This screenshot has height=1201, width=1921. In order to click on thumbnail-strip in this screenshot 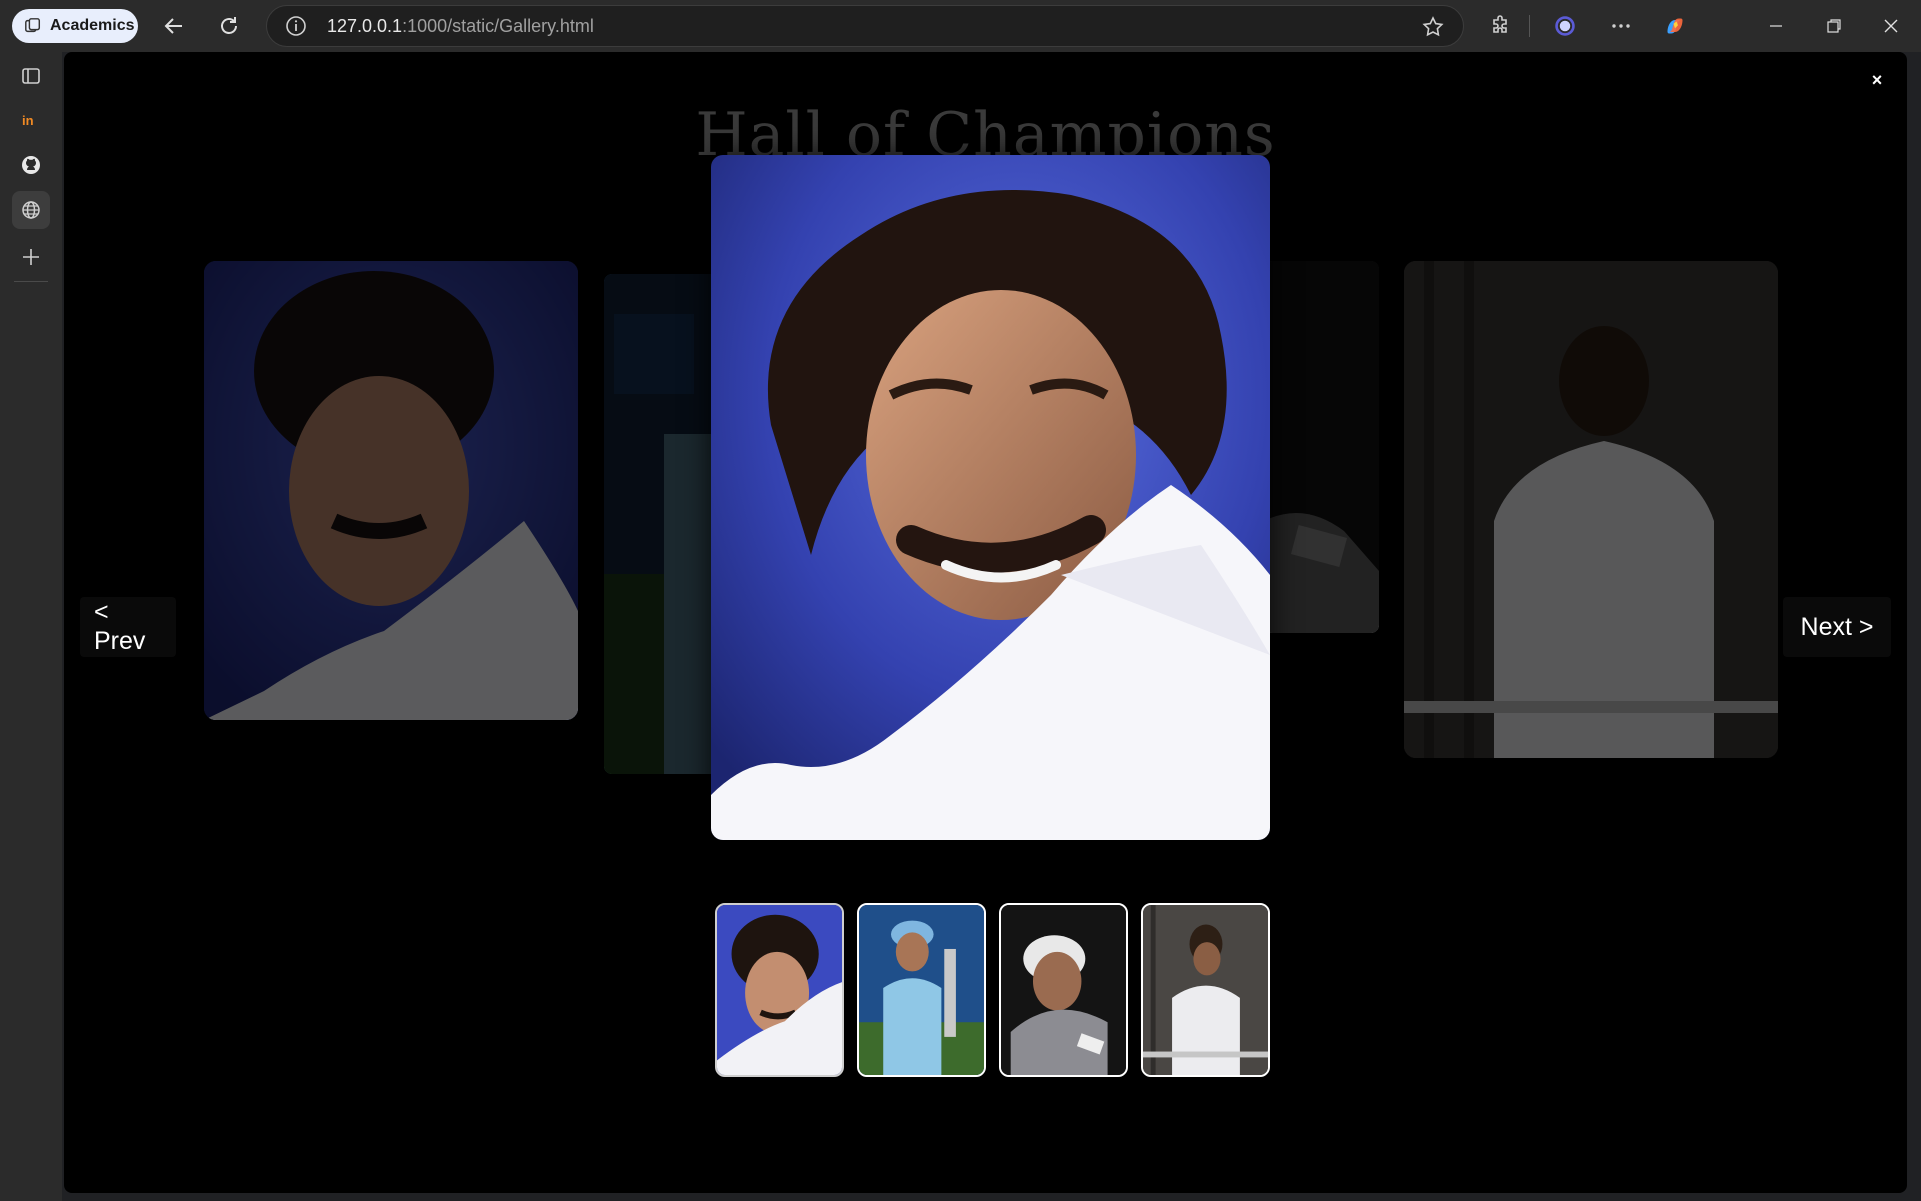, I will do `click(992, 990)`.